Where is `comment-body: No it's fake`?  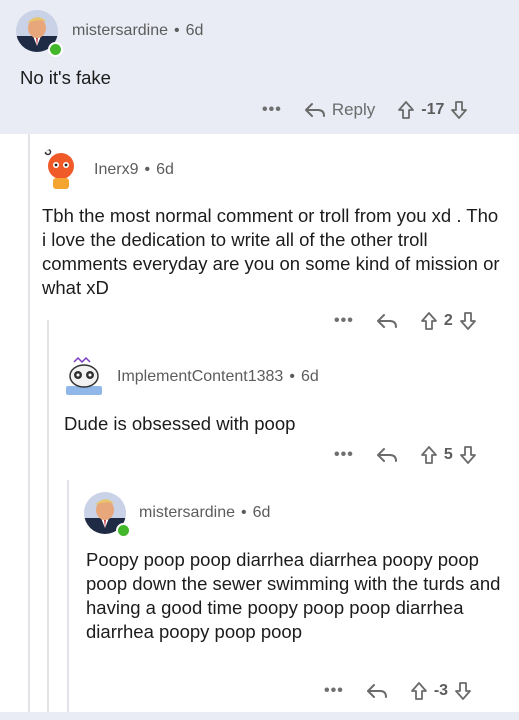 comment-body: No it's fake is located at coordinates (65, 77).